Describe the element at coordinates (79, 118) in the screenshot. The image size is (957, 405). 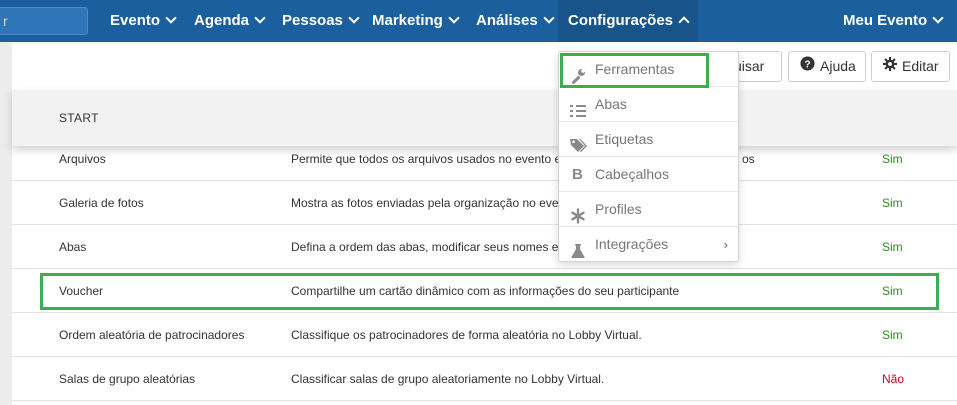
I see `section-title: START` at that location.